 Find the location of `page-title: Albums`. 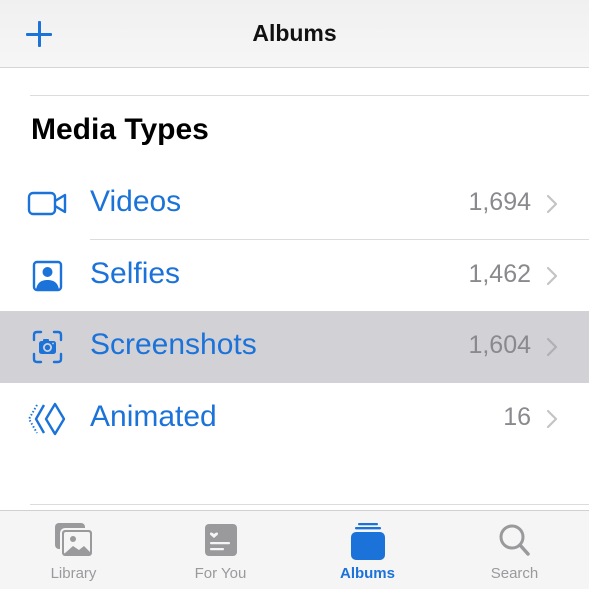

page-title: Albums is located at coordinates (294, 33).